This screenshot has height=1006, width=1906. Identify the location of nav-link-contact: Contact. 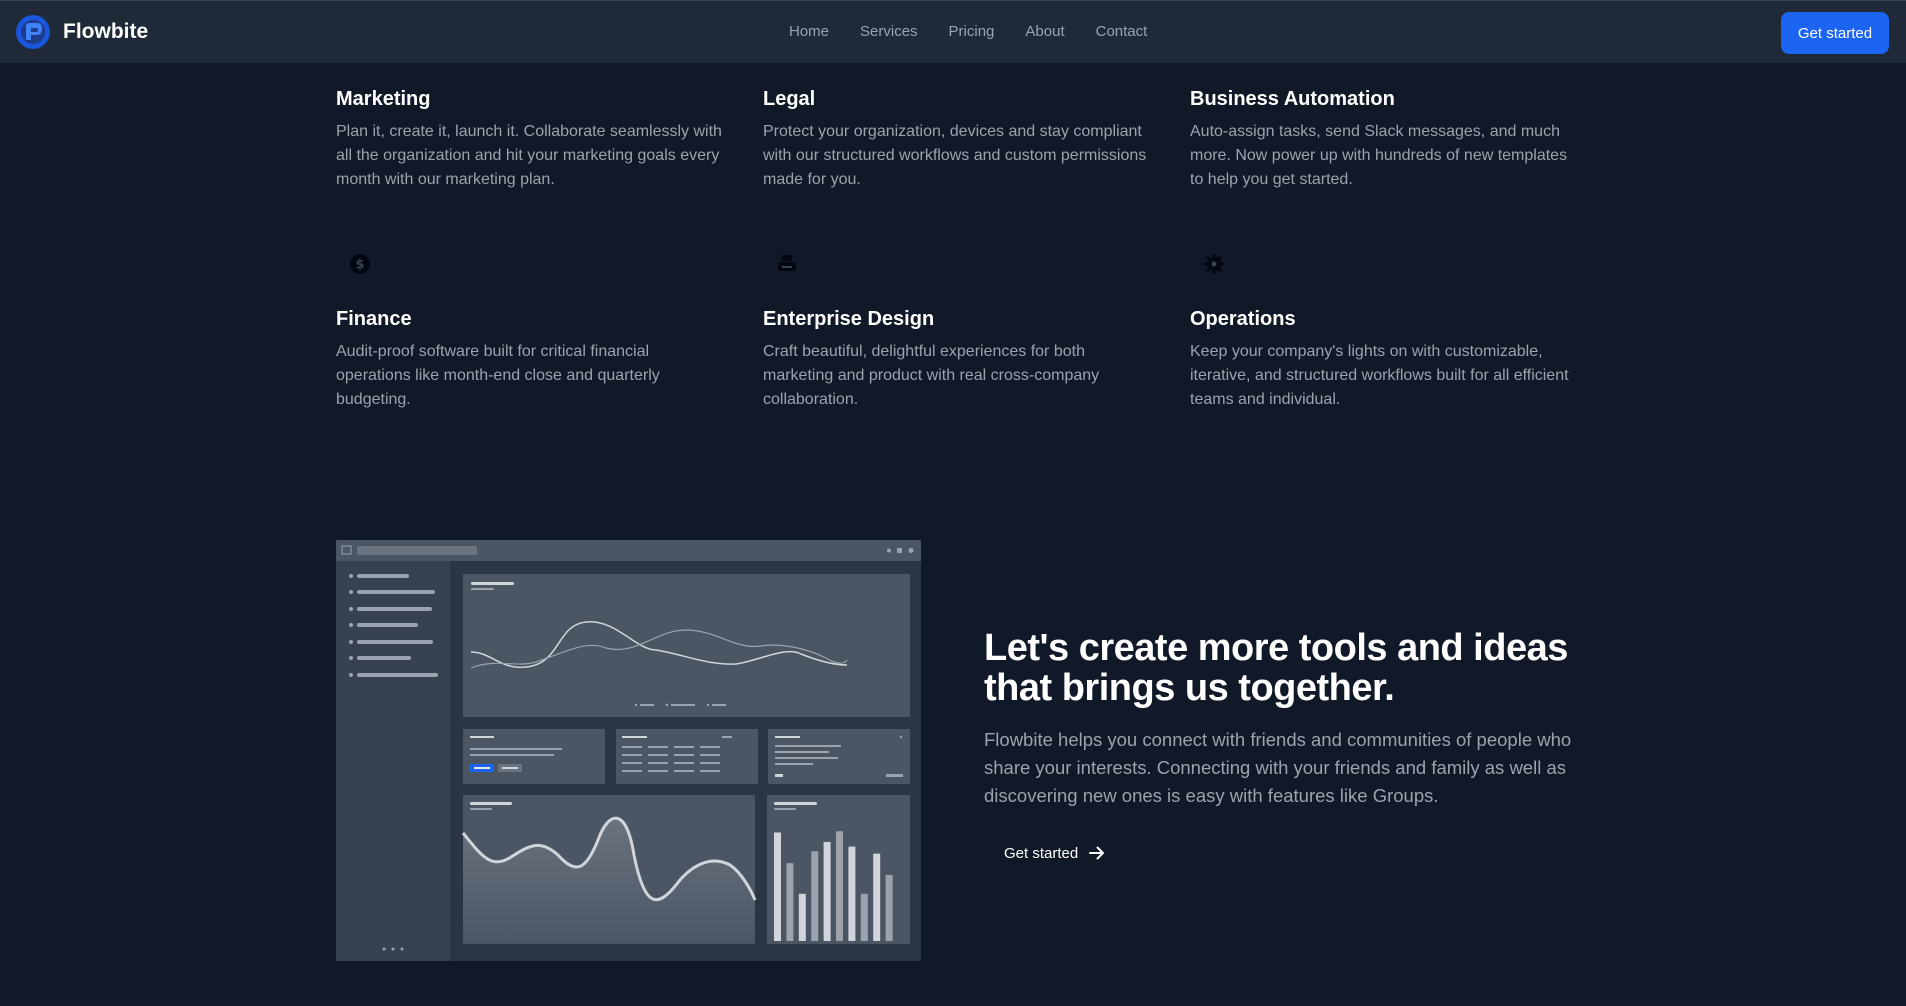
(1122, 31).